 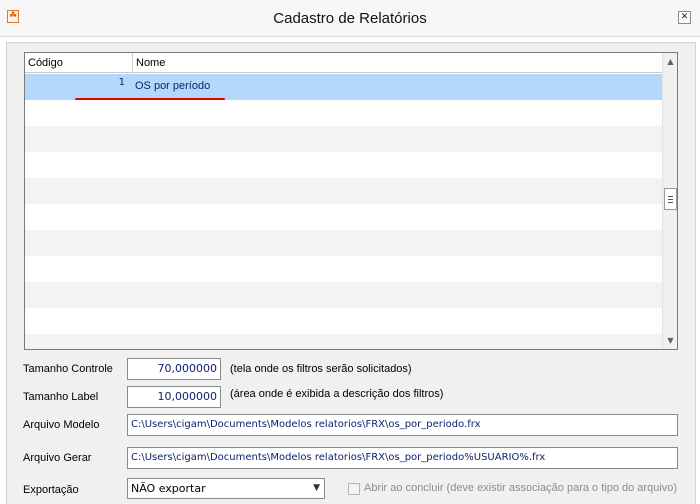 I want to click on abrir-ao-concluir-checkbox, so click(x=354, y=489).